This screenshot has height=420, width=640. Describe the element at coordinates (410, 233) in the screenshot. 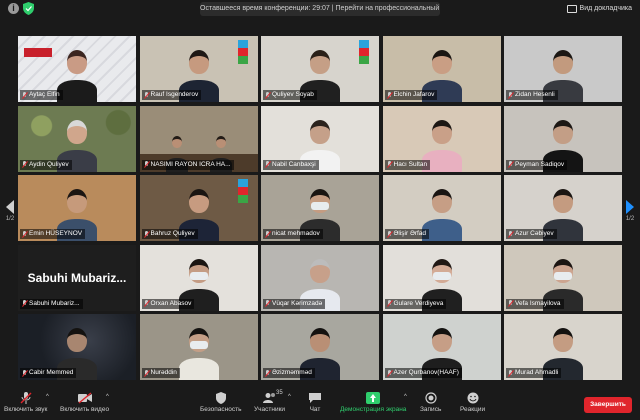

I see `participant-name: Əlişir Ərfad` at that location.